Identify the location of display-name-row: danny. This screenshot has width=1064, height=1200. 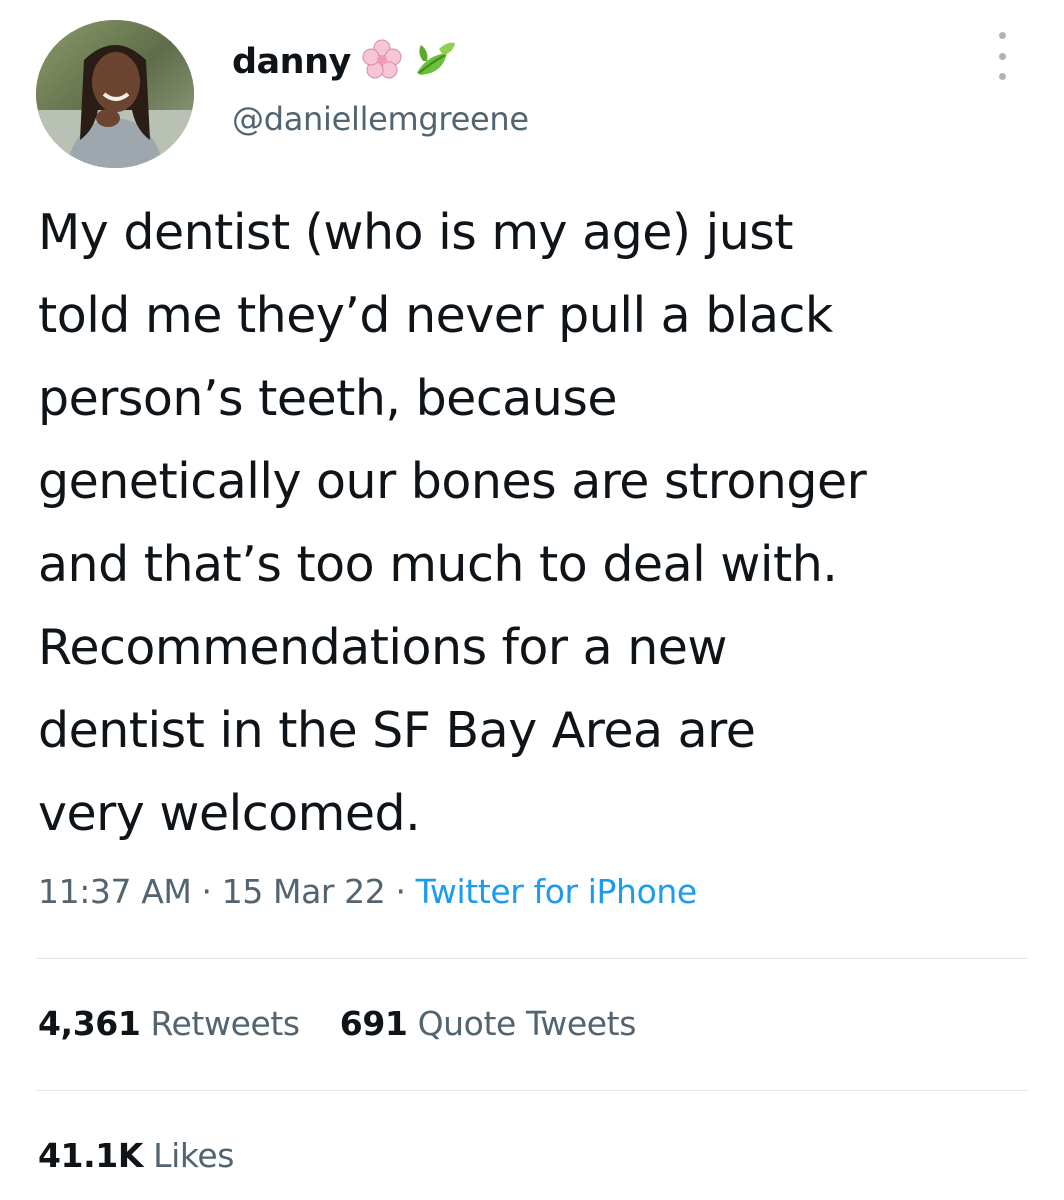
(344, 62).